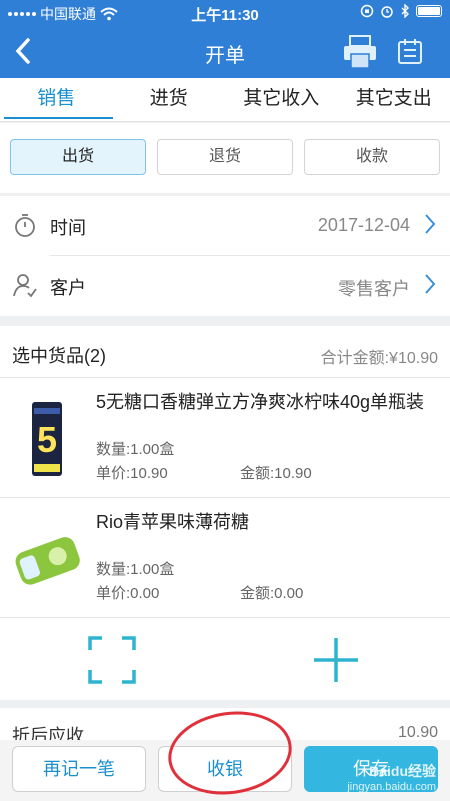  Describe the element at coordinates (410, 51) in the screenshot. I see `calendar-icon` at that location.